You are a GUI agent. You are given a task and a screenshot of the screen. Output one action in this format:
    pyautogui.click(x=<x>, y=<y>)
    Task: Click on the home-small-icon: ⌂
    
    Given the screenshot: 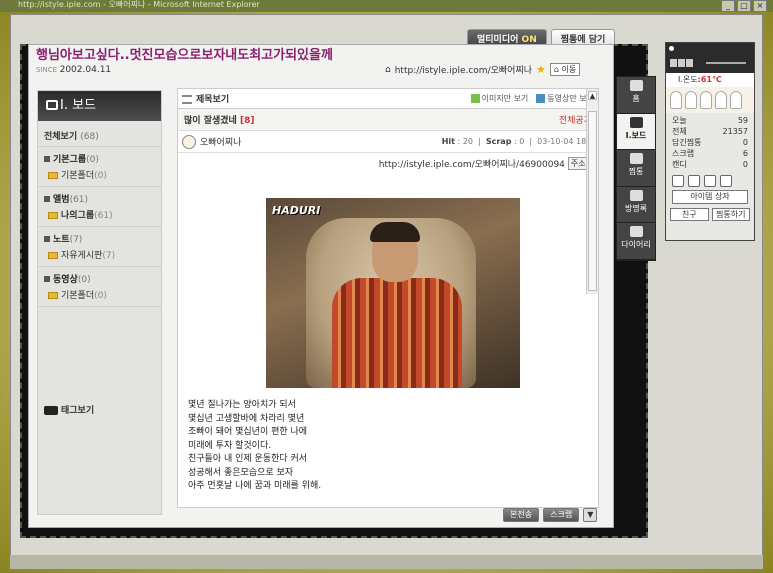 What is the action you would take?
    pyautogui.click(x=556, y=69)
    